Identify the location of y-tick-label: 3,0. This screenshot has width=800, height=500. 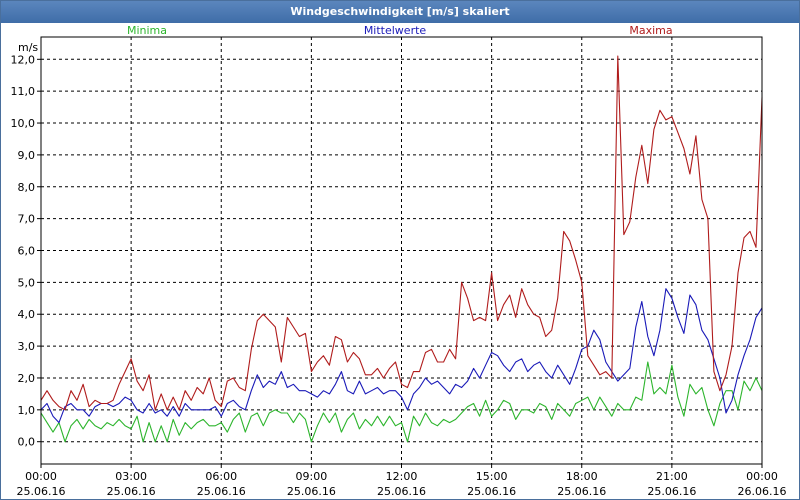
(27, 346).